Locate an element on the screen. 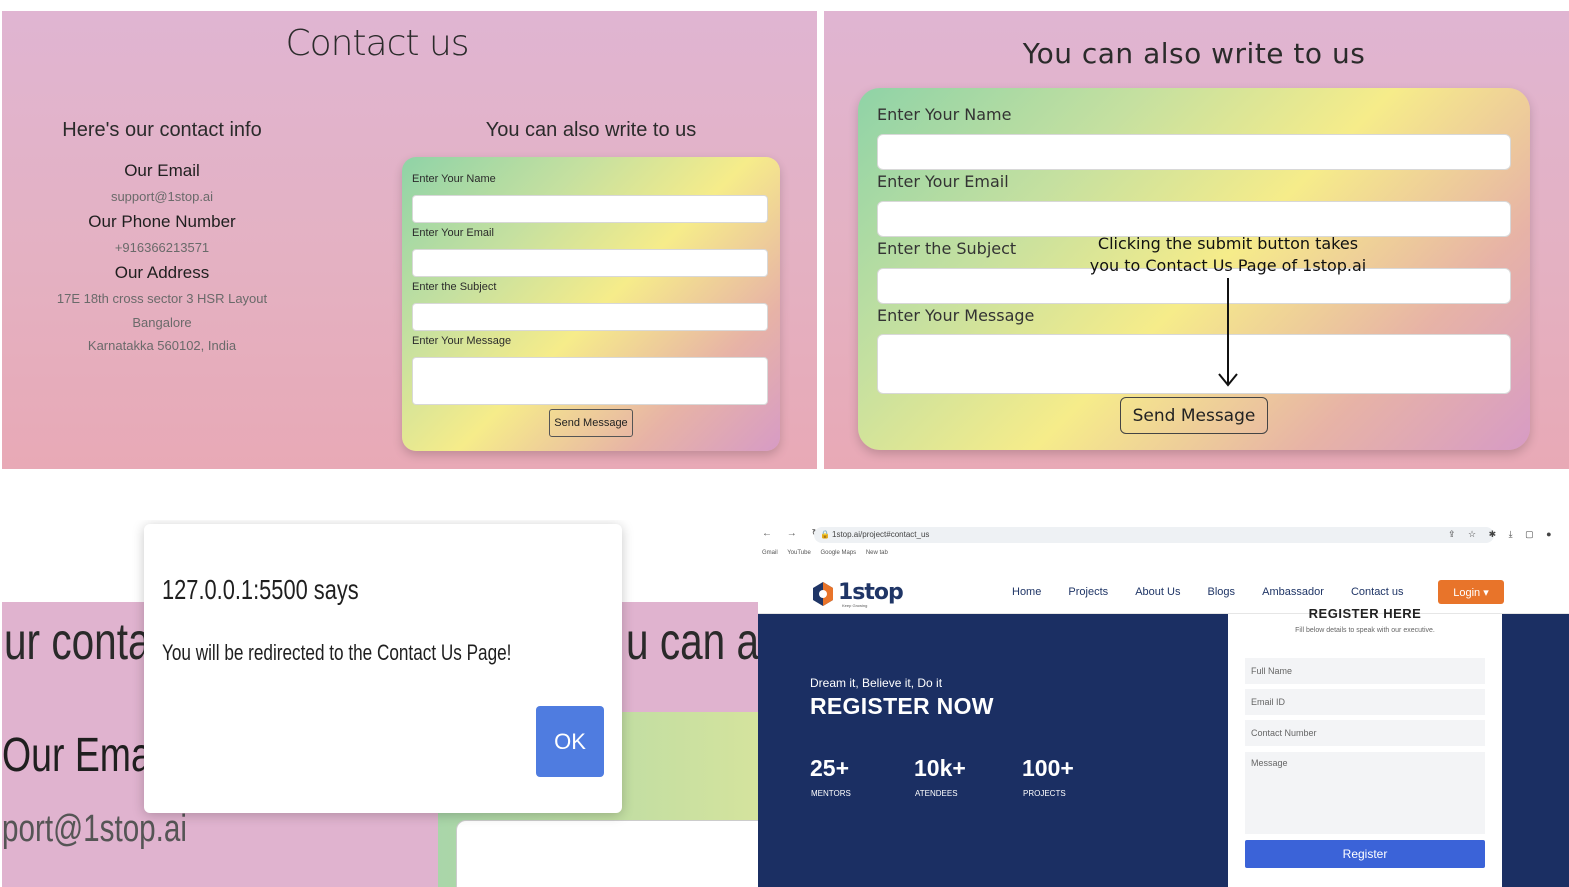 The width and height of the screenshot is (1569, 887). address-line-2: Bangalore is located at coordinates (162, 322).